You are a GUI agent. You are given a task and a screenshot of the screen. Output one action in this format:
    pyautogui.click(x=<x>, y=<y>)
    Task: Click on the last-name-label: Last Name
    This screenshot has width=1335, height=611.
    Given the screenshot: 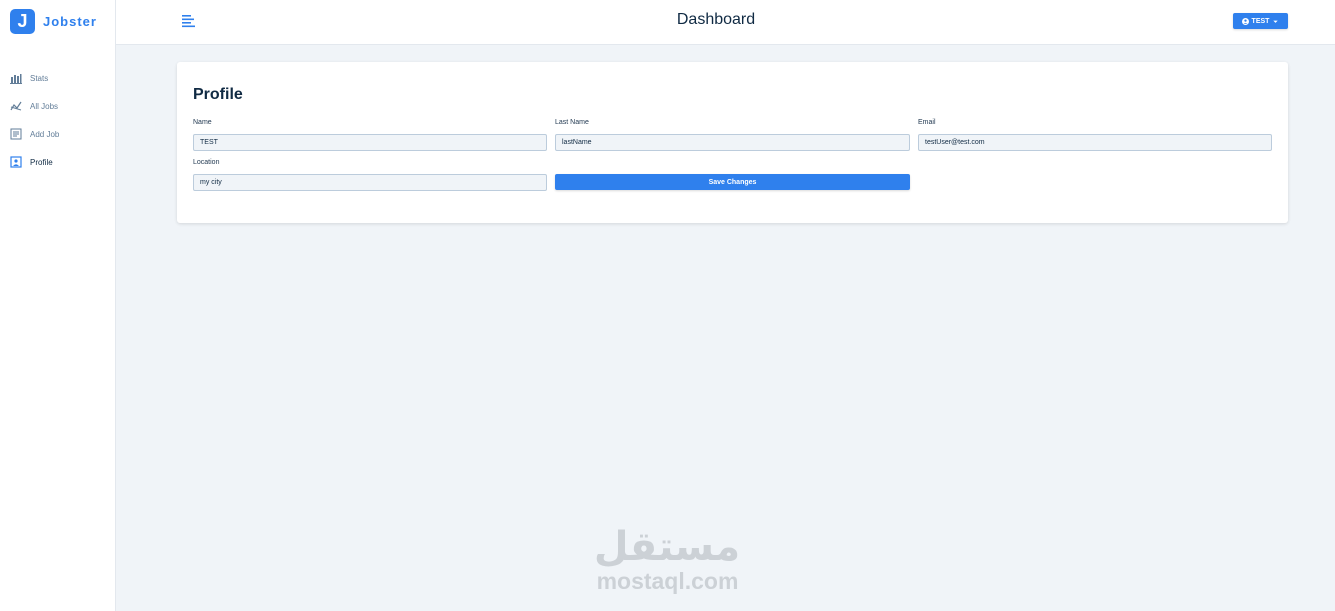 What is the action you would take?
    pyautogui.click(x=572, y=122)
    